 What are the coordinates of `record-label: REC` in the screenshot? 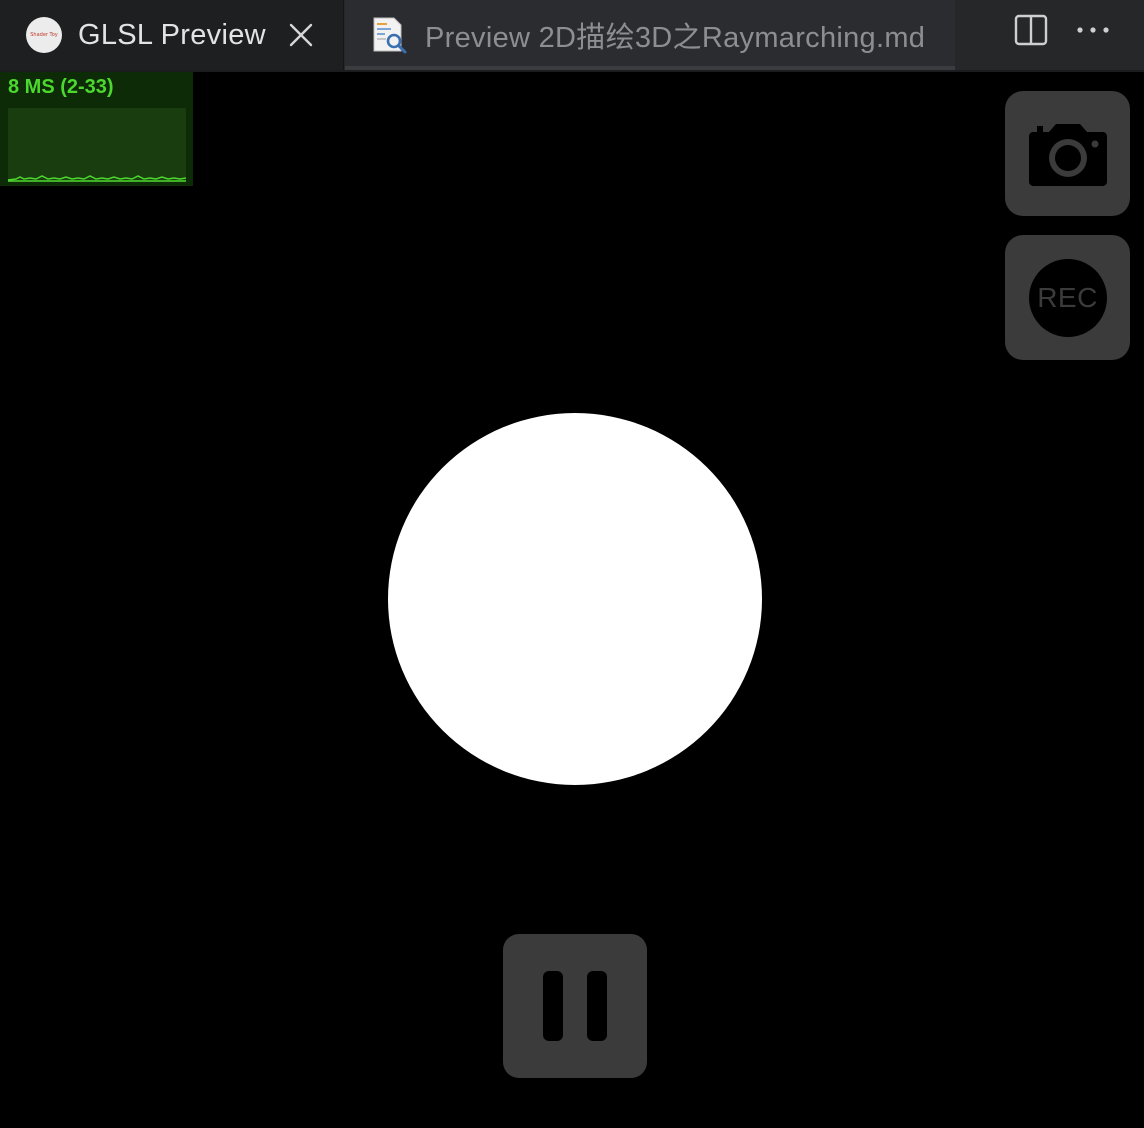 It's located at (1067, 297).